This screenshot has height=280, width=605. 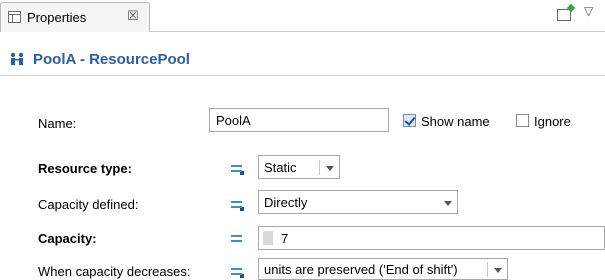 What do you see at coordinates (522, 120) in the screenshot?
I see `ignore-checkbox` at bounding box center [522, 120].